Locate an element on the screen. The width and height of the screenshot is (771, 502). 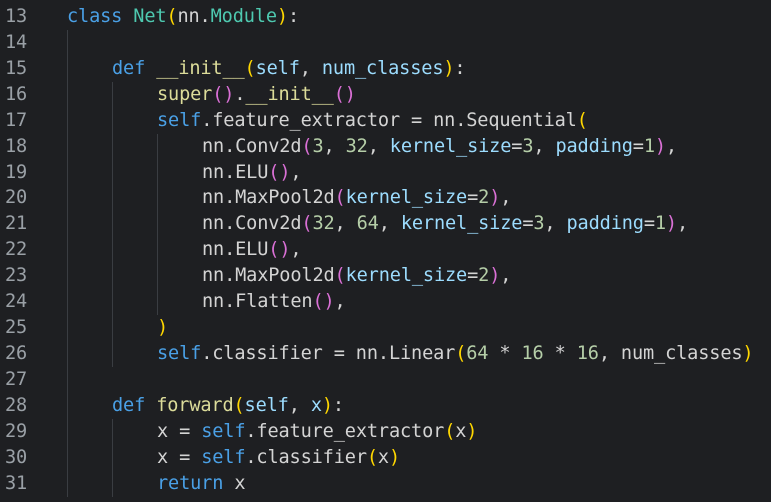
code-line: 20 nn.MaxPool2d(kernel_size=2), is located at coordinates (385, 198).